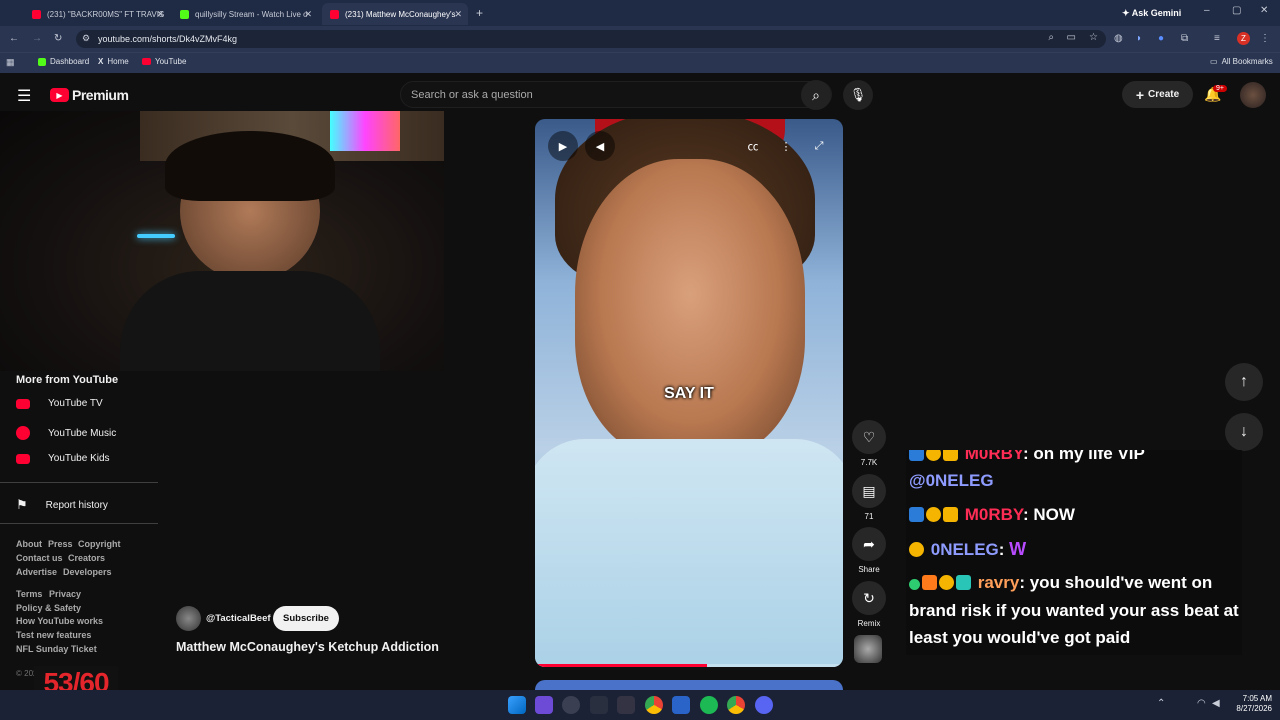 This screenshot has width=1280, height=720. Describe the element at coordinates (395, 14) in the screenshot. I see `browser-tab-3-active: (231) Matthew McConaughey's ✕` at that location.